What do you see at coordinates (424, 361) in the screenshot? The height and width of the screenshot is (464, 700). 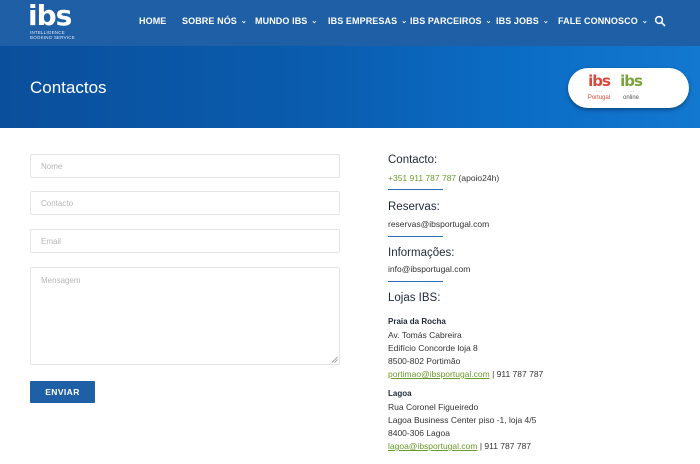 I see `store-postcode: 8500-802 Portimão` at bounding box center [424, 361].